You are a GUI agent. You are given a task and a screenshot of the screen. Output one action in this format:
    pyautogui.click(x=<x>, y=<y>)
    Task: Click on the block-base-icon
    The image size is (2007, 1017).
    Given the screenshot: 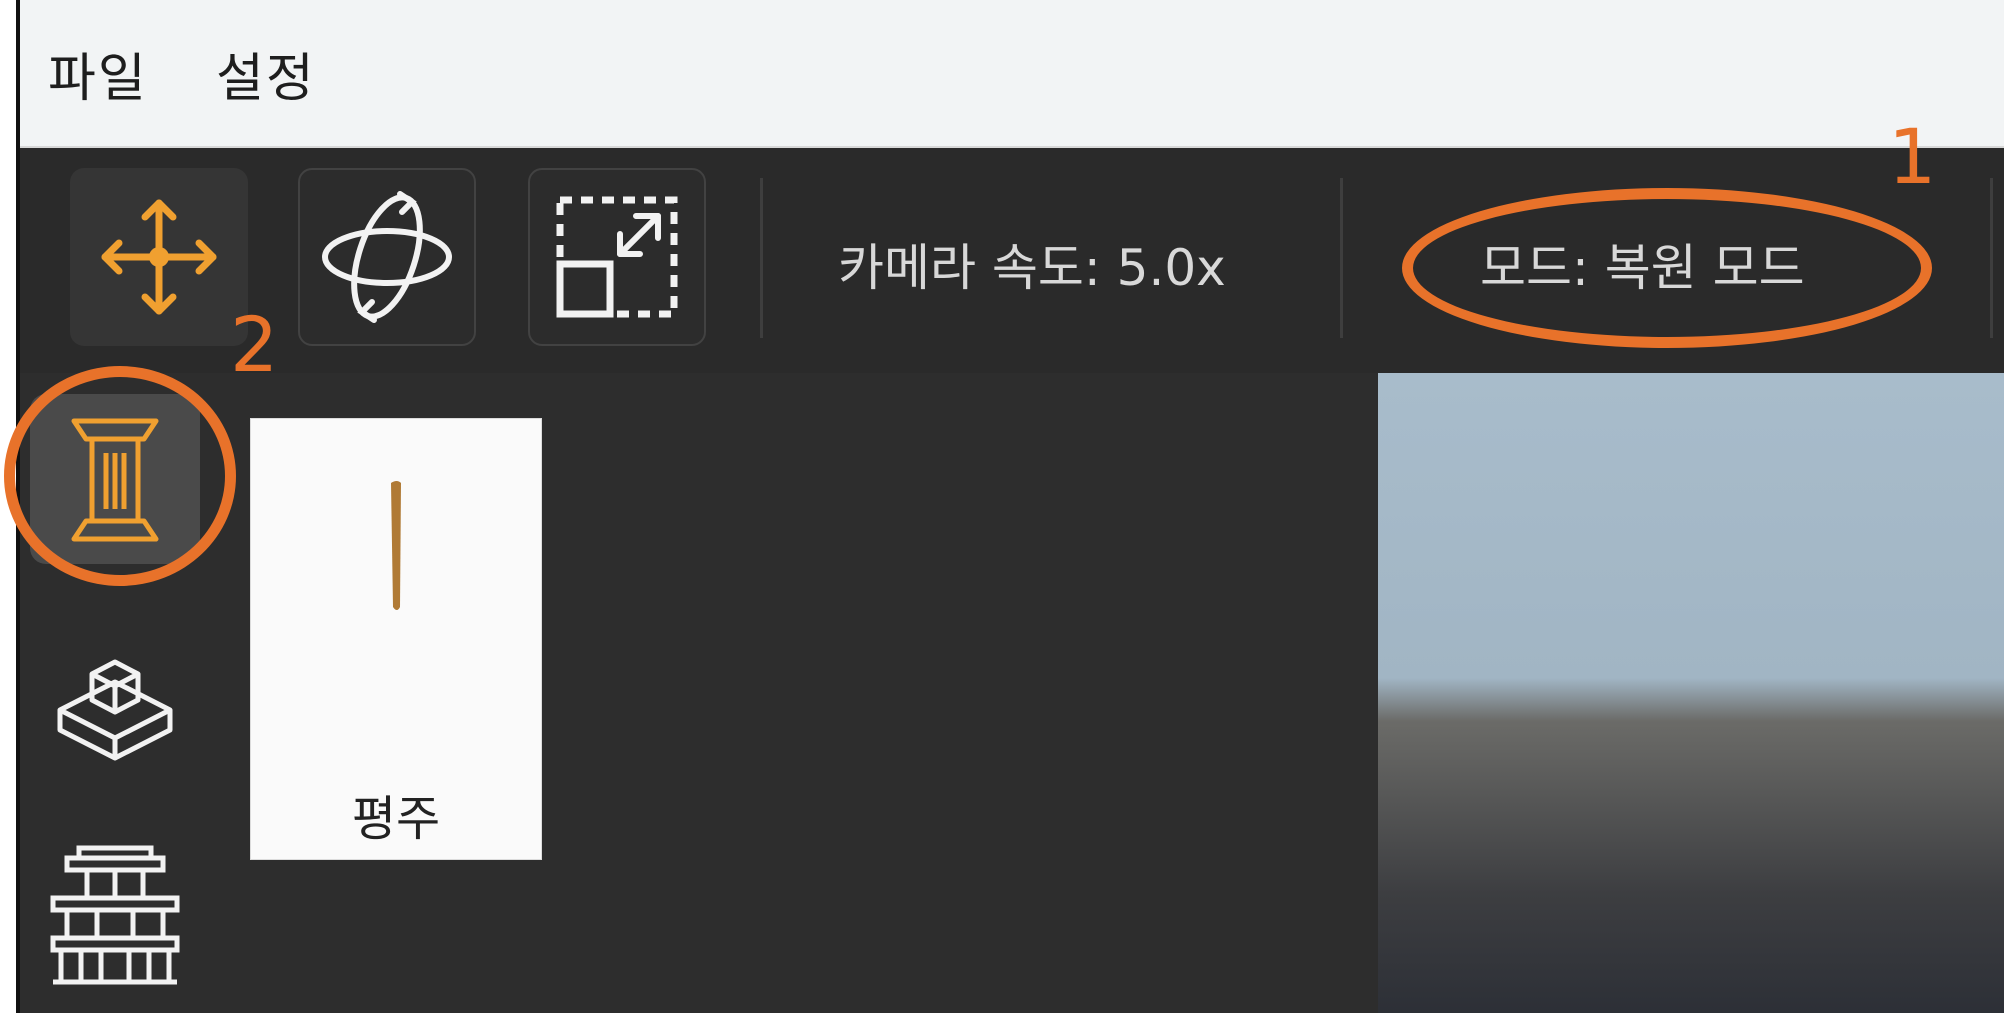 What is the action you would take?
    pyautogui.click(x=115, y=710)
    